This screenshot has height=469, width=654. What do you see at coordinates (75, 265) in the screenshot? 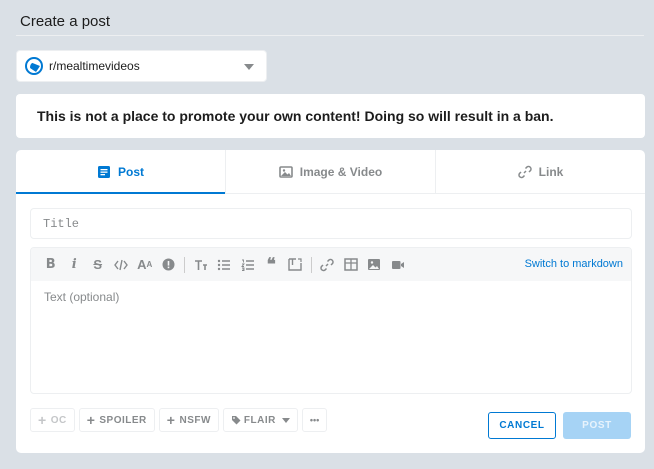
I see `italic-icon: i` at bounding box center [75, 265].